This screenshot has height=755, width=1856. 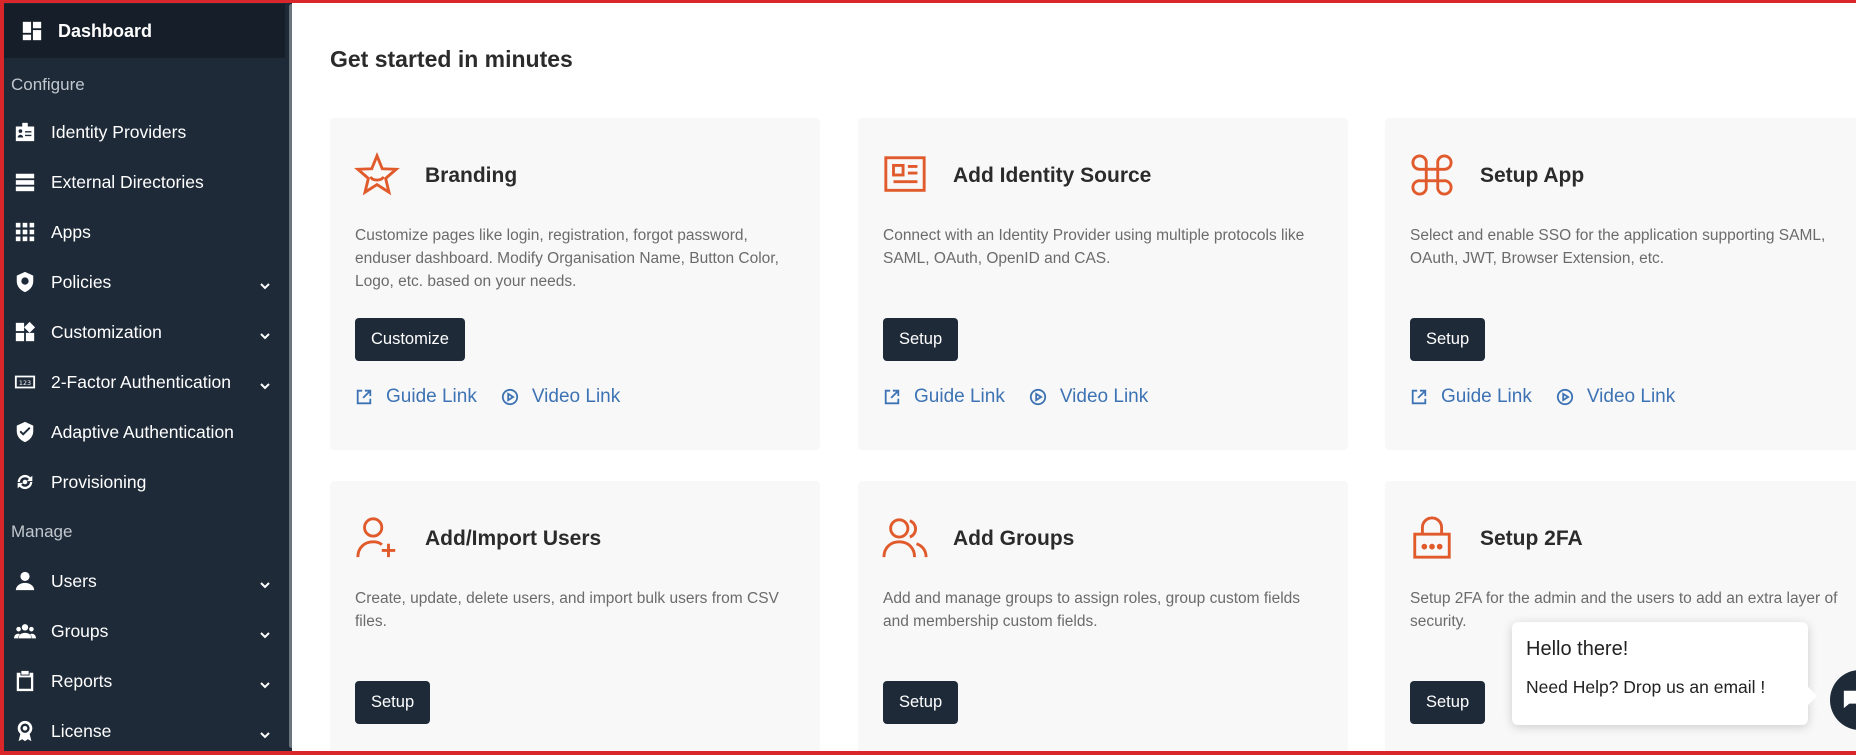 I want to click on user-icon, so click(x=25, y=581).